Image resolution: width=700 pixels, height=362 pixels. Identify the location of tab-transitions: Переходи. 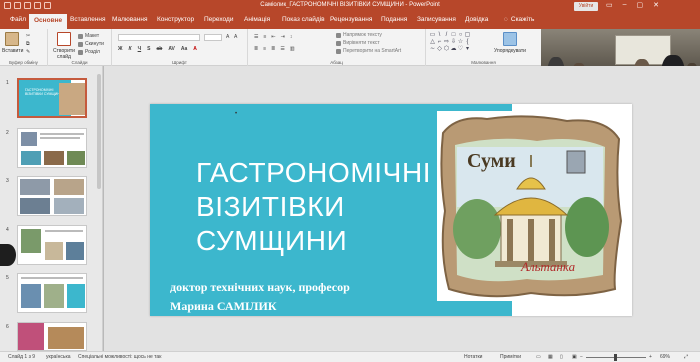
(218, 19).